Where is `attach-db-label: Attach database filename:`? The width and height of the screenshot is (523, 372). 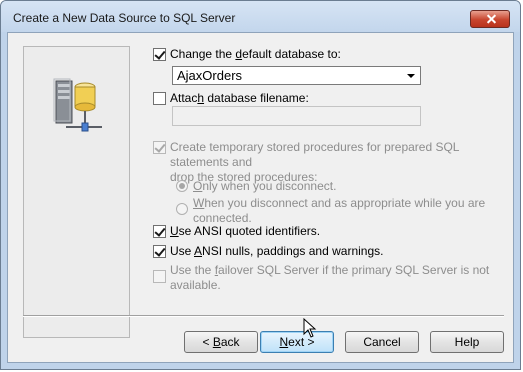 attach-db-label: Attach database filename: is located at coordinates (239, 98).